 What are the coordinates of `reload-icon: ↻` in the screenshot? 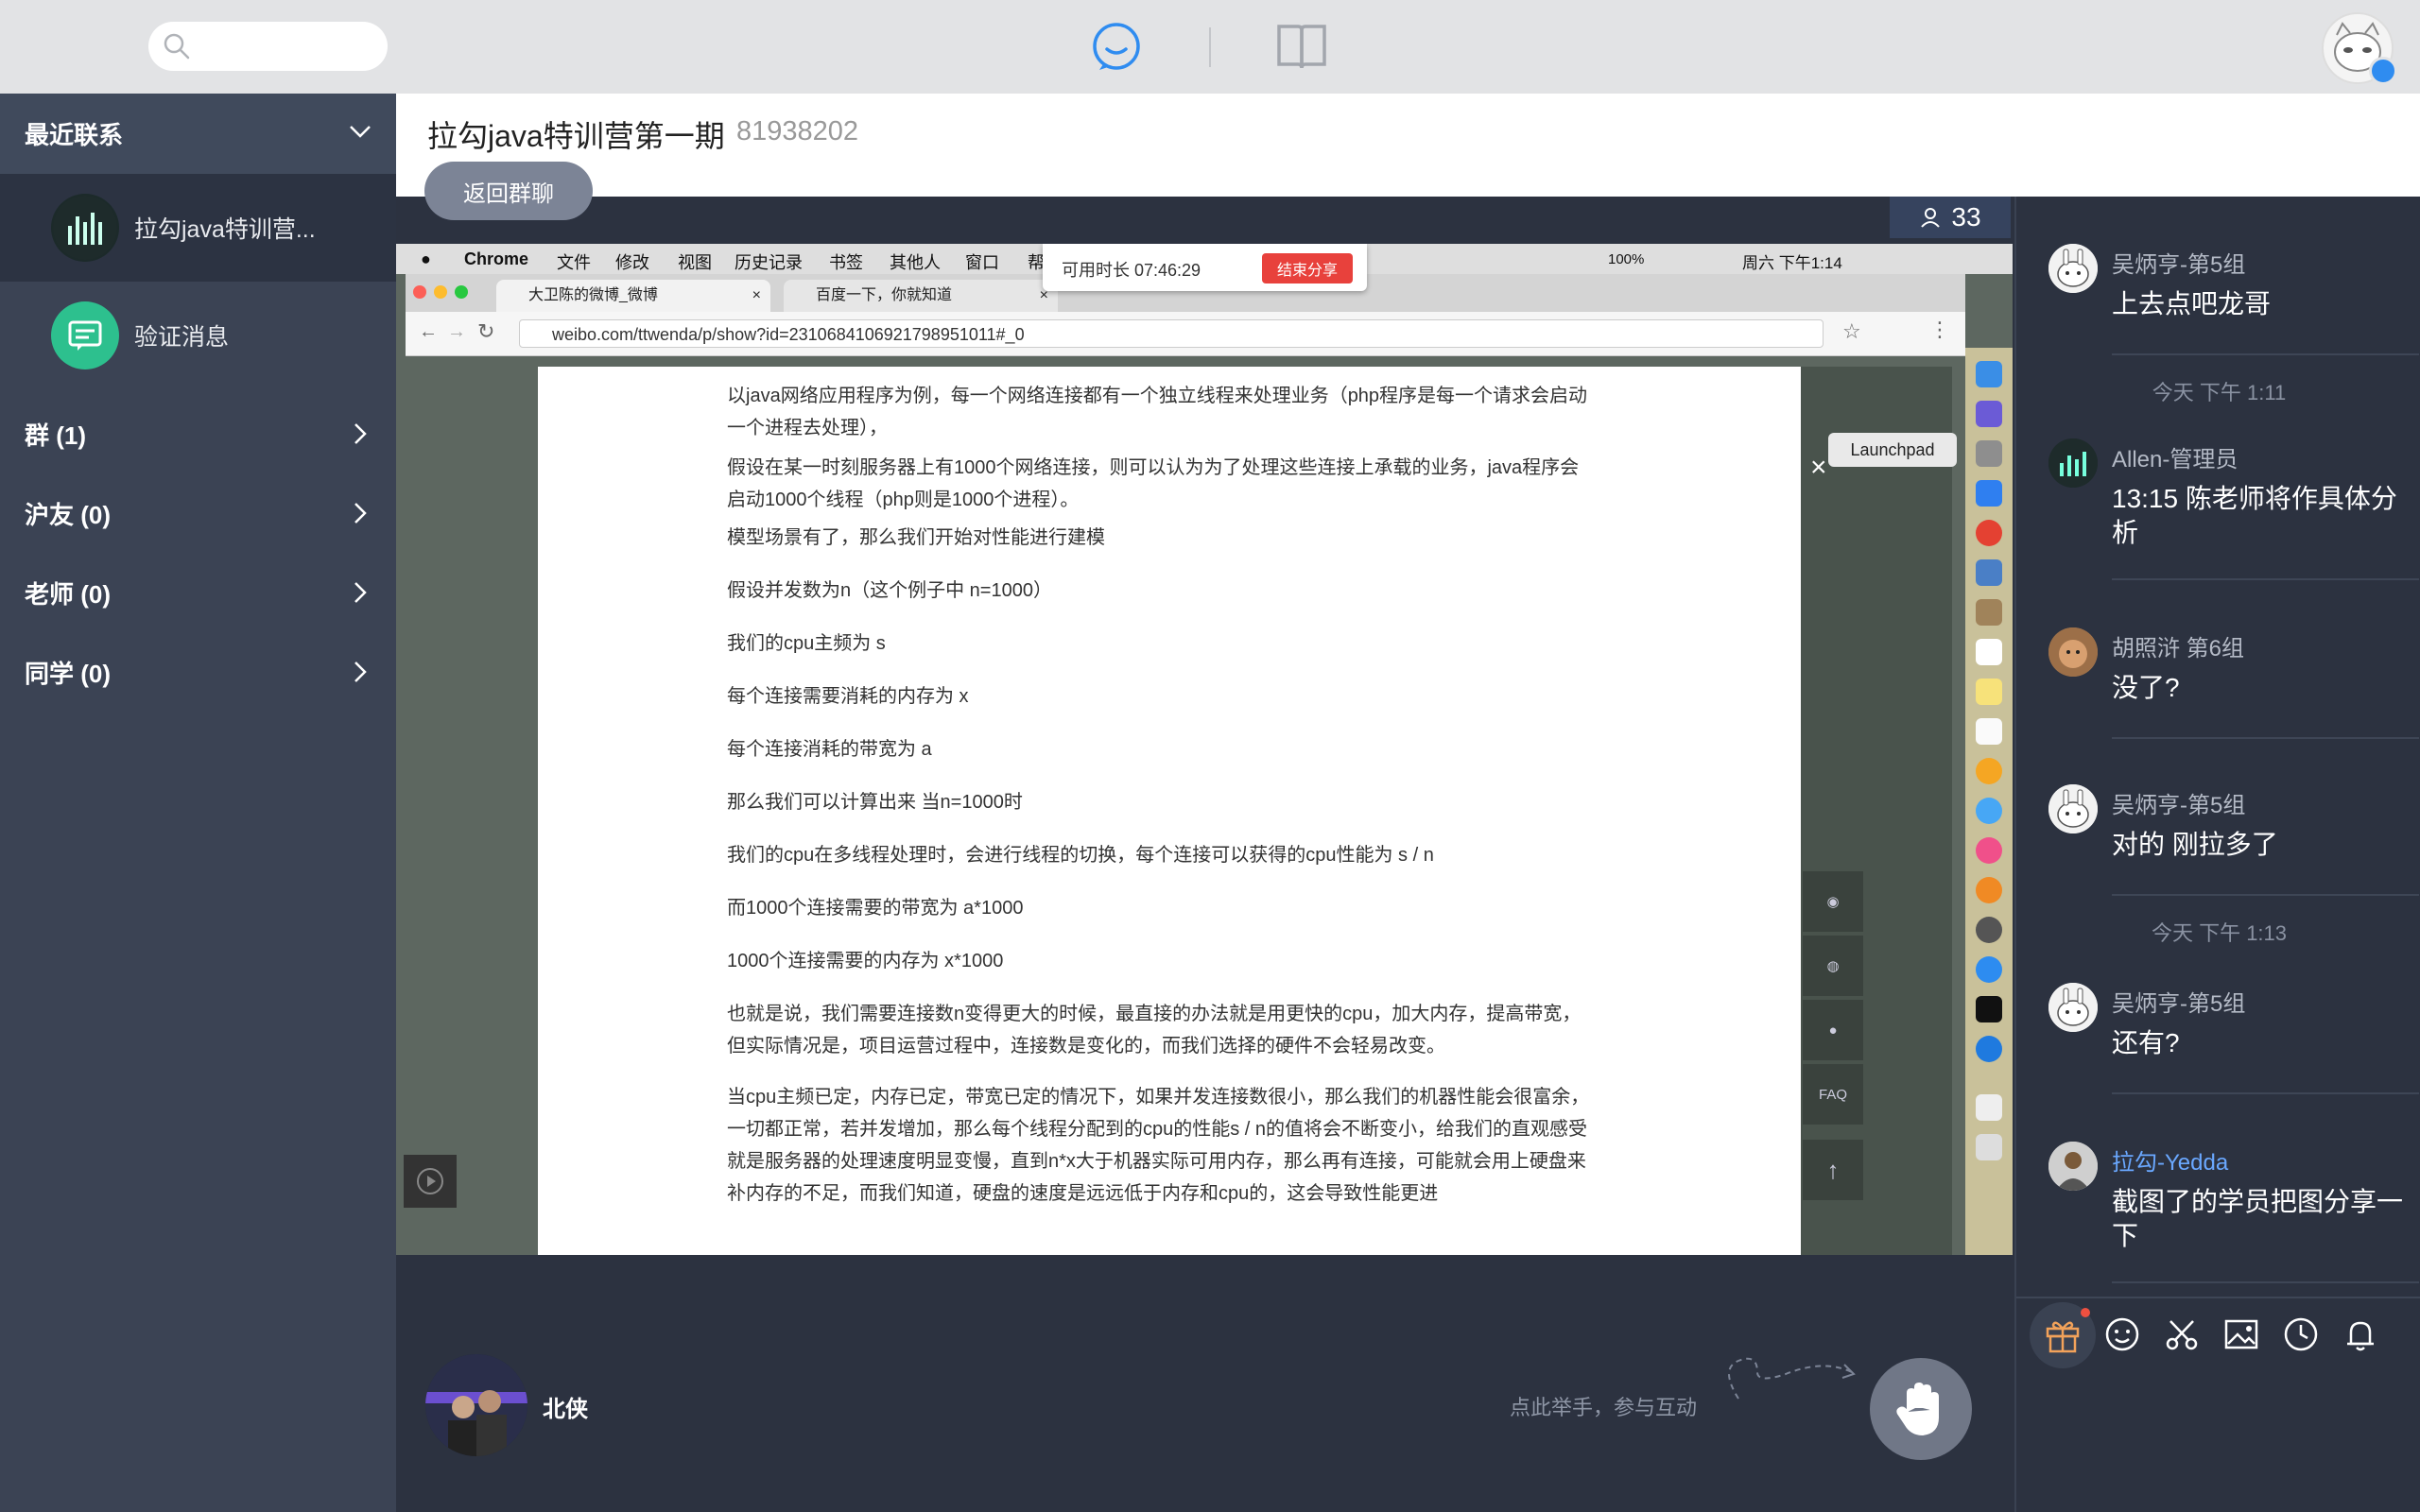 It's located at (486, 331).